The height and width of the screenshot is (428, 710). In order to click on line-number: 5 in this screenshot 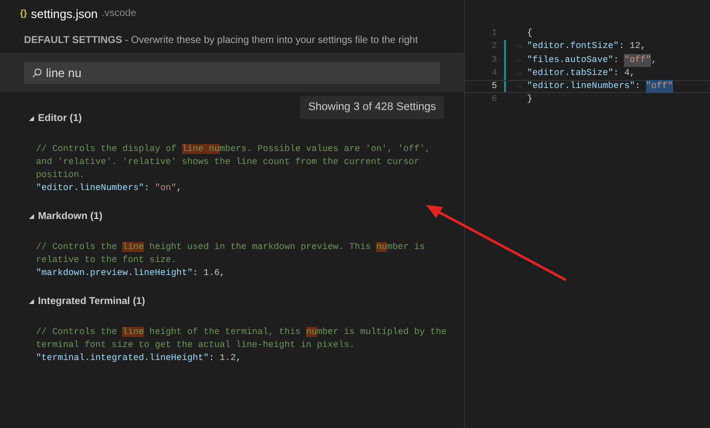, I will do `click(493, 87)`.